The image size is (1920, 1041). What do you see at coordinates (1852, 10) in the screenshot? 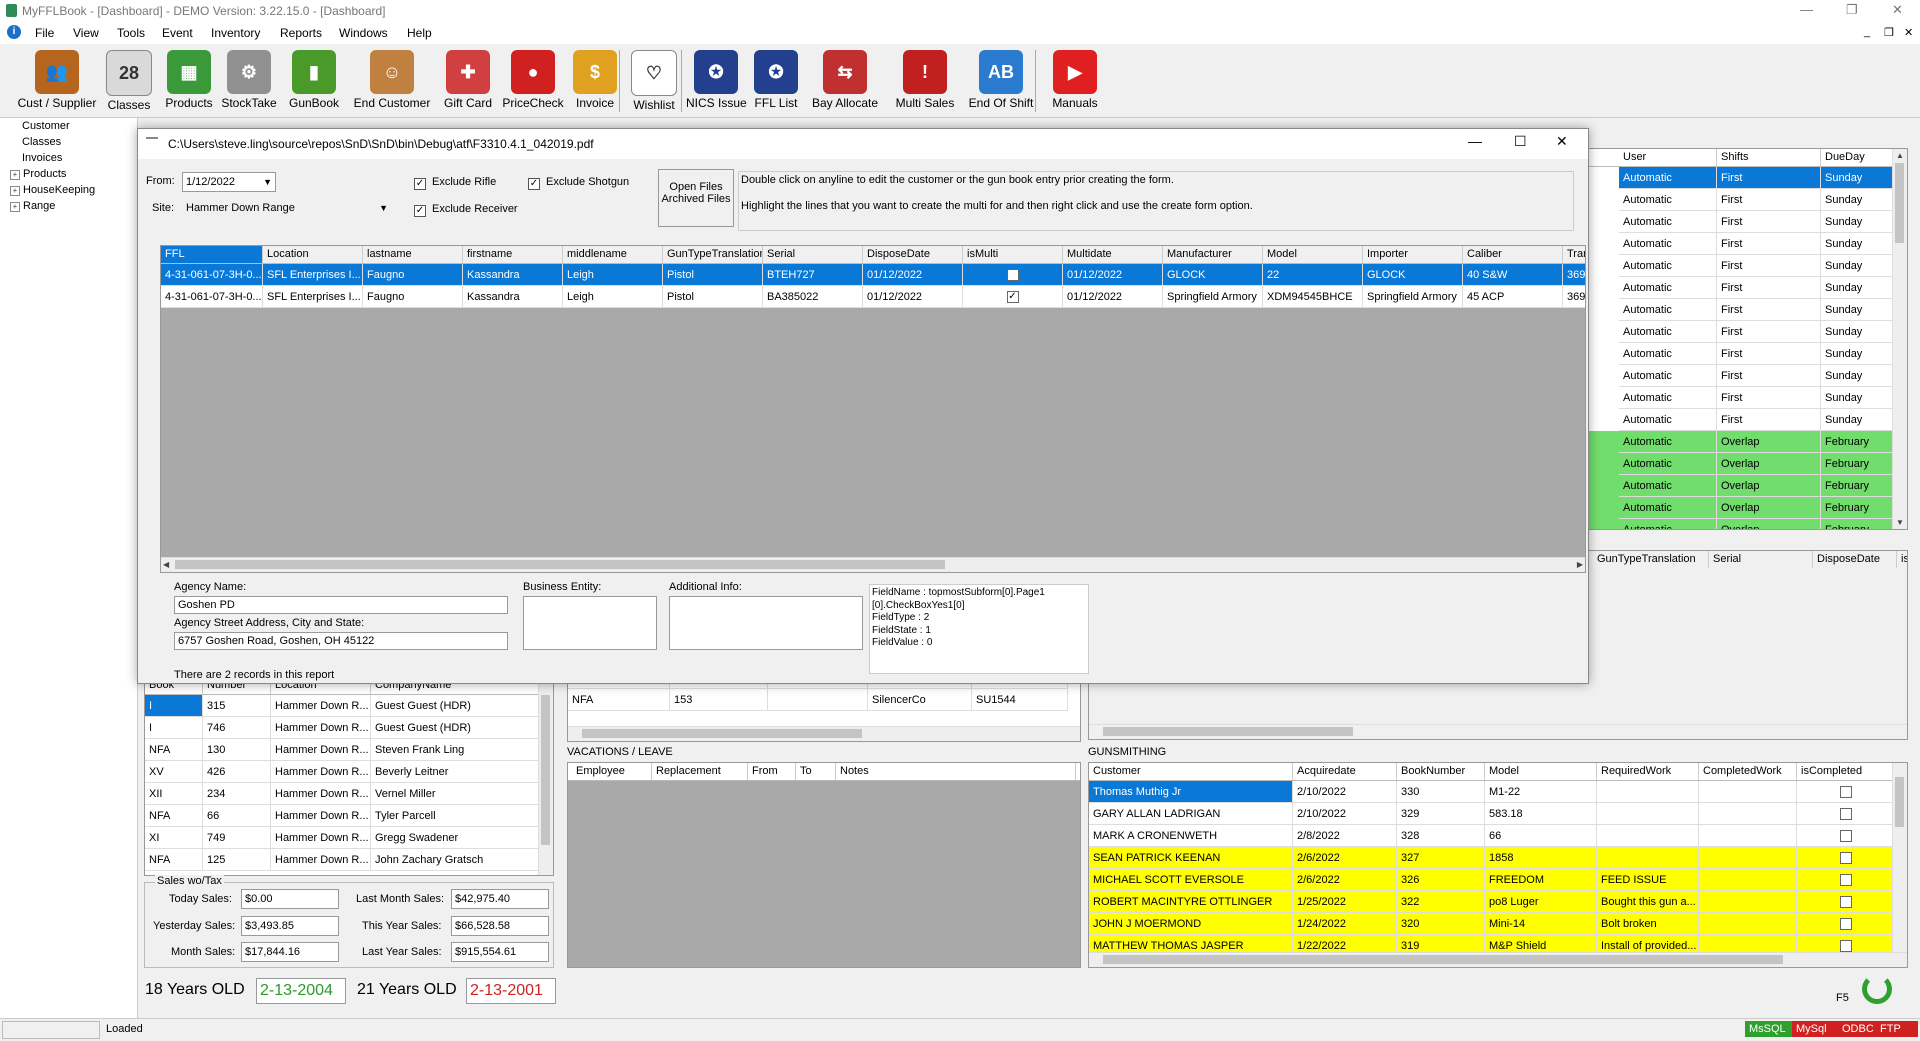
I see `maximize-button: ❐` at bounding box center [1852, 10].